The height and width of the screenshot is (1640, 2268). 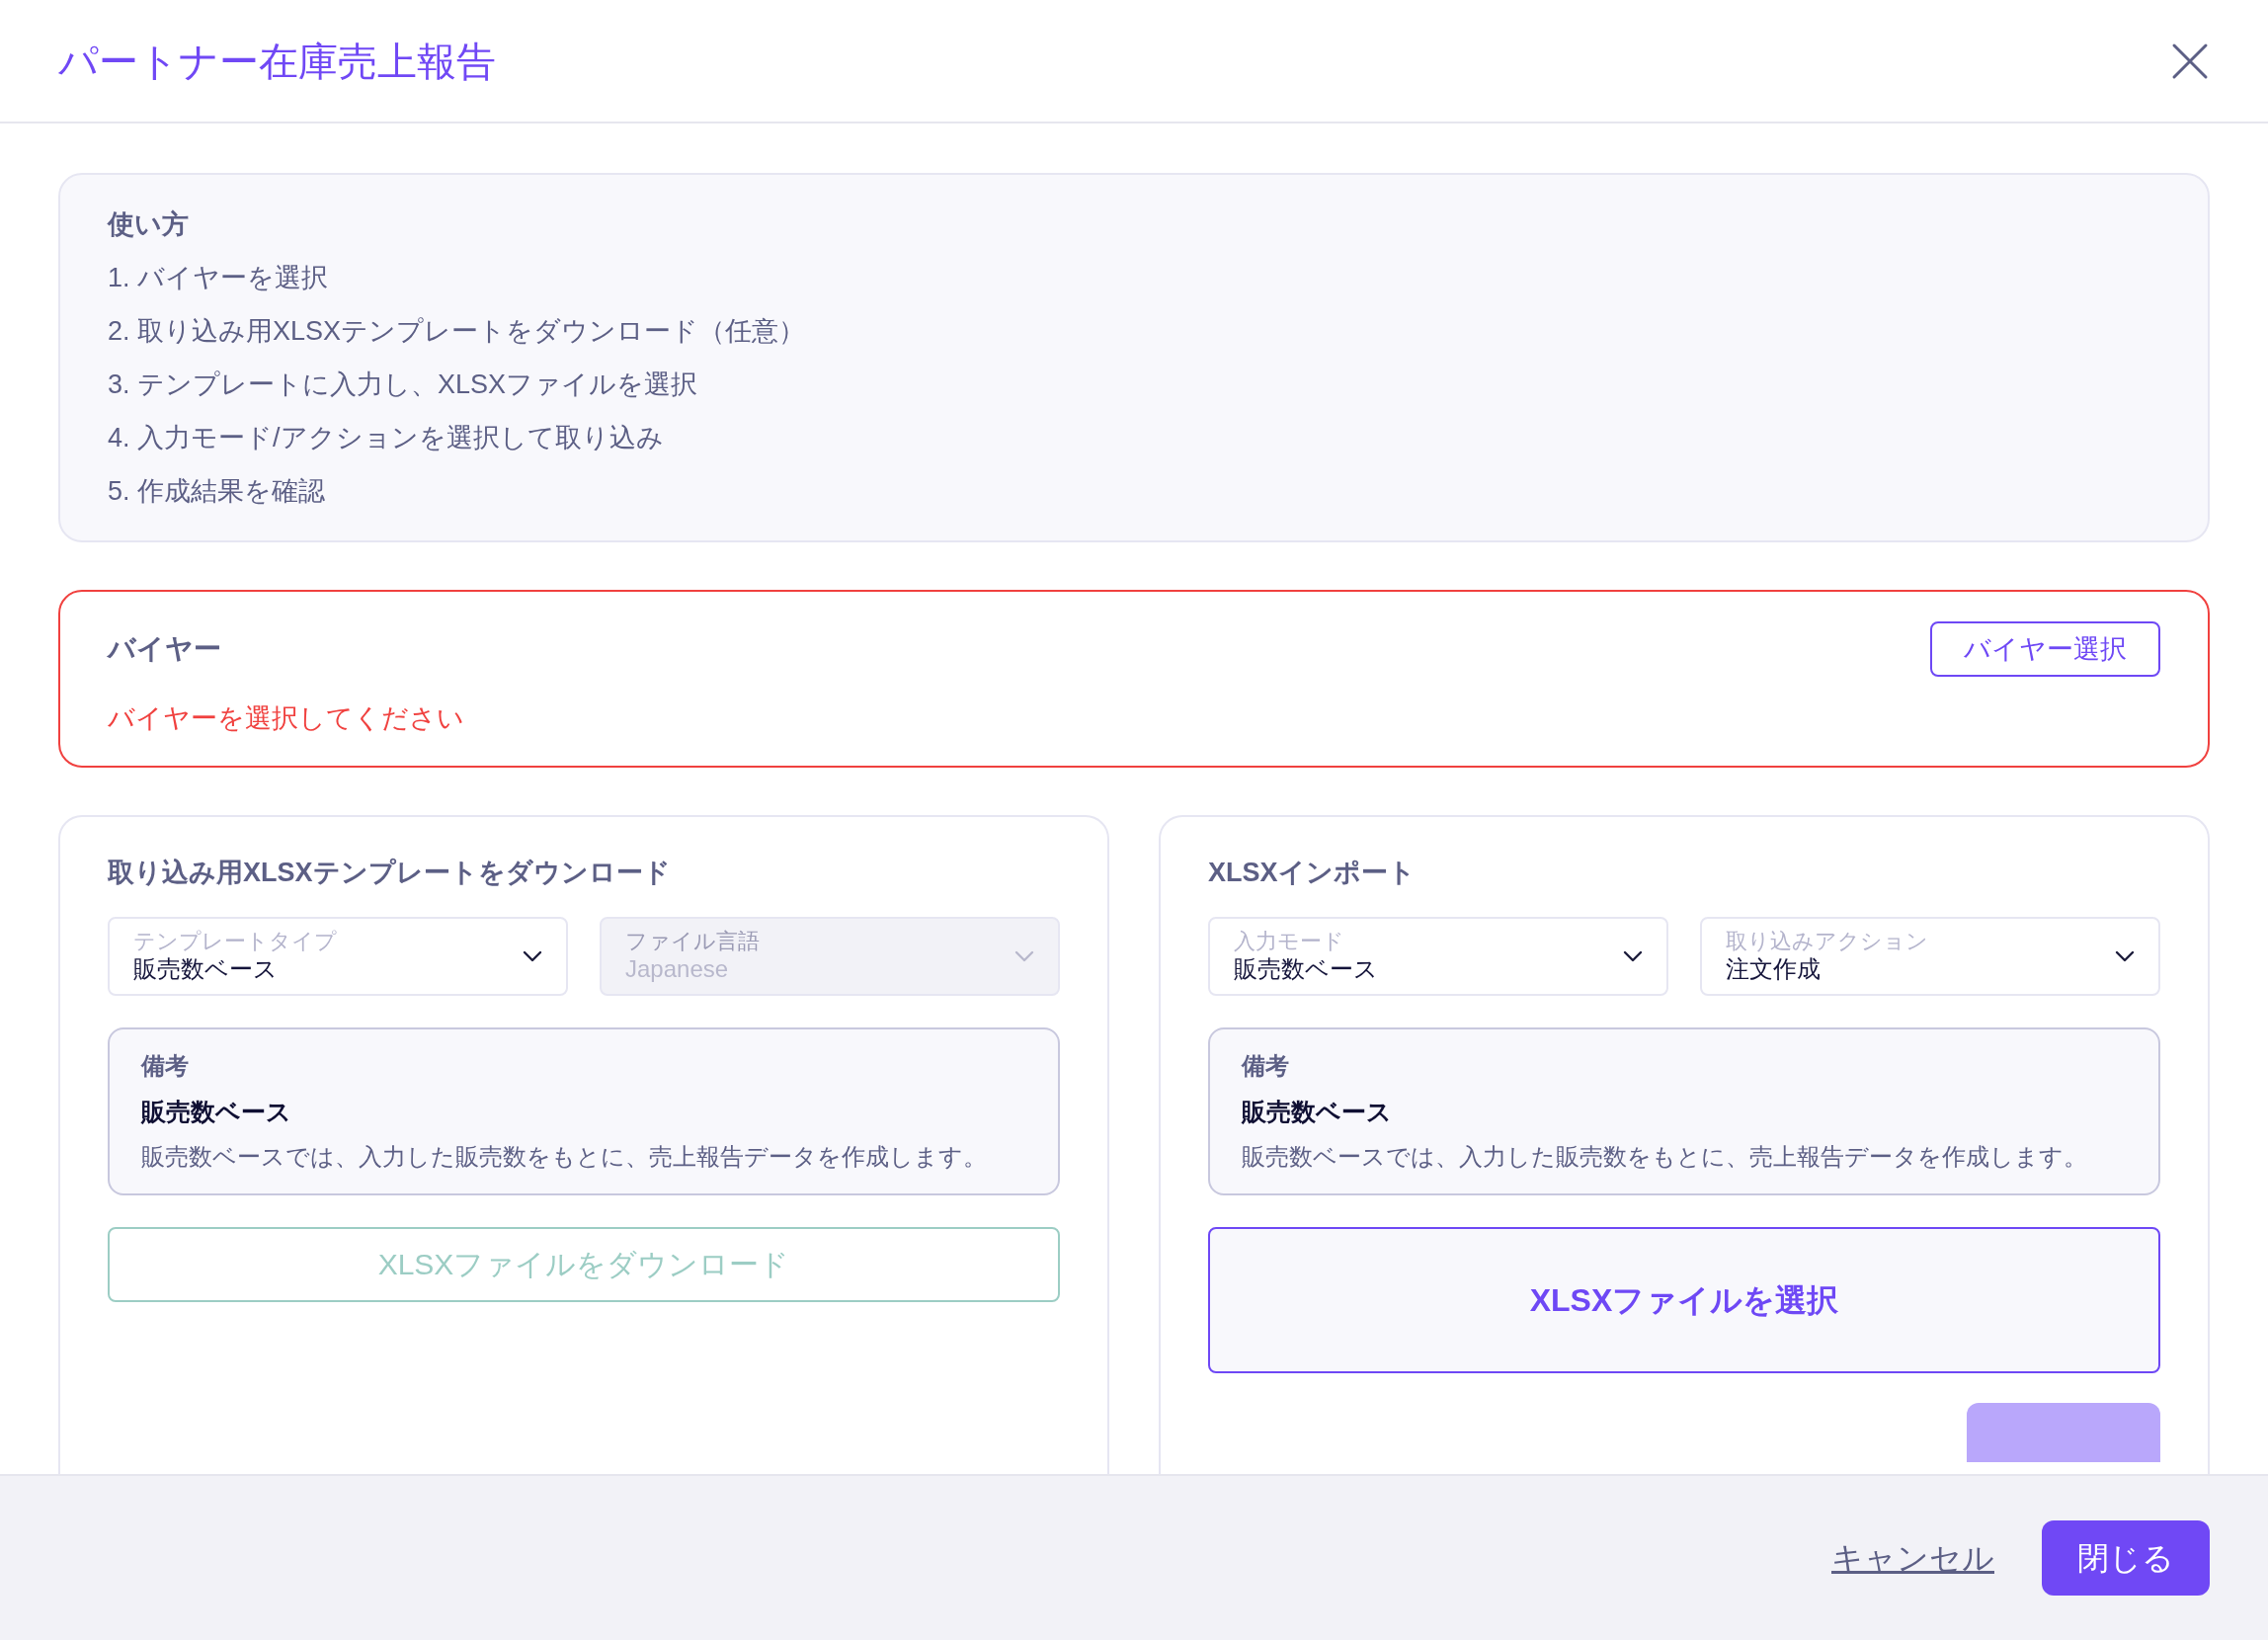 What do you see at coordinates (2045, 649) in the screenshot?
I see `select-buyer-button: バイヤー選択` at bounding box center [2045, 649].